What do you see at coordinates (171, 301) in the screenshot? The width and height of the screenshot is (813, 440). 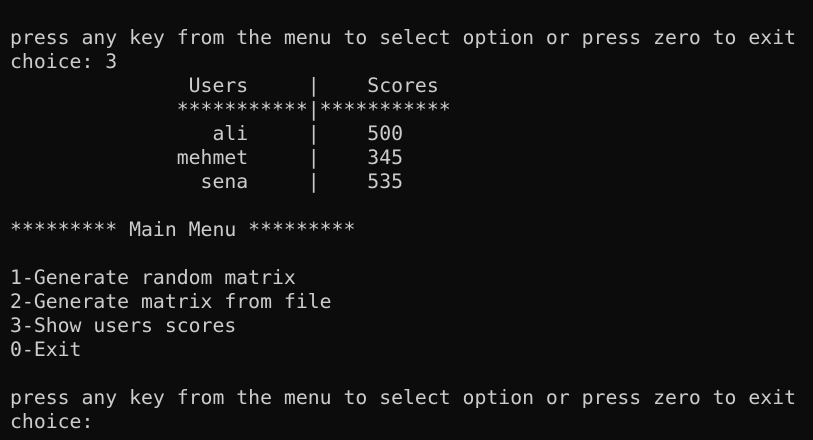 I see `menu-option: 2-Generate matrix from file` at bounding box center [171, 301].